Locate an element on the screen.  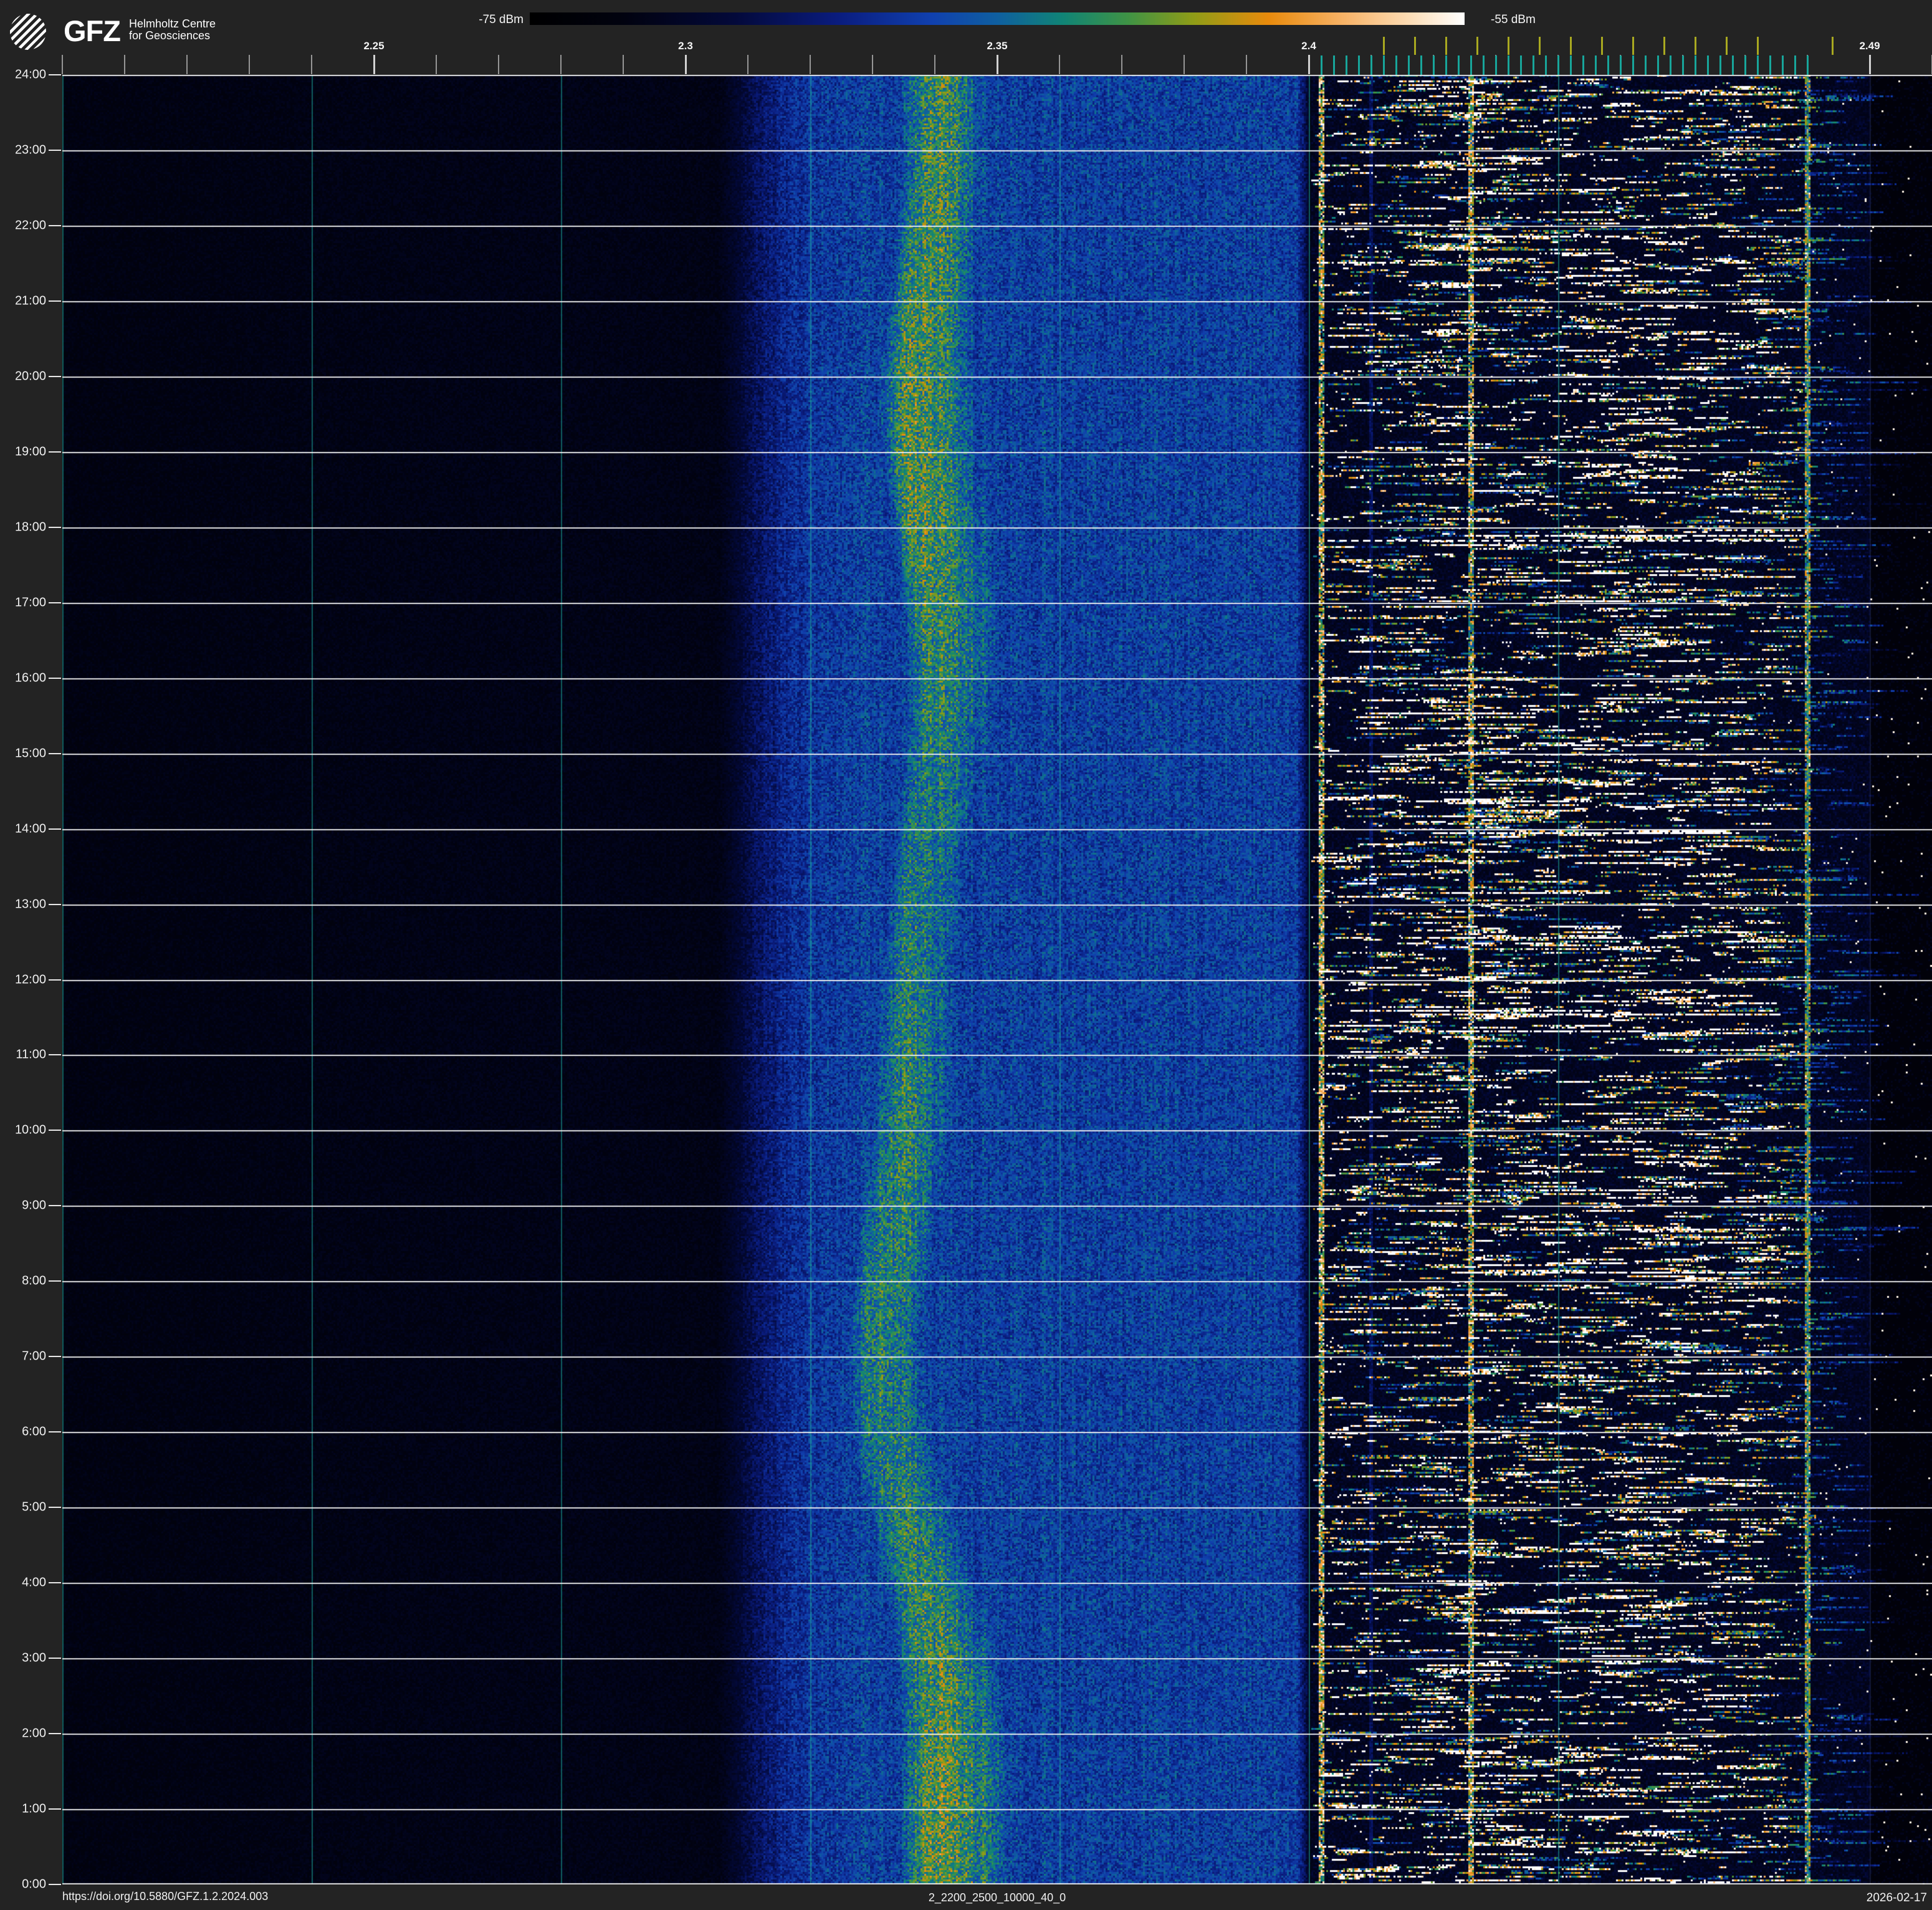
time-tick-label: 4:00 is located at coordinates (34, 1582).